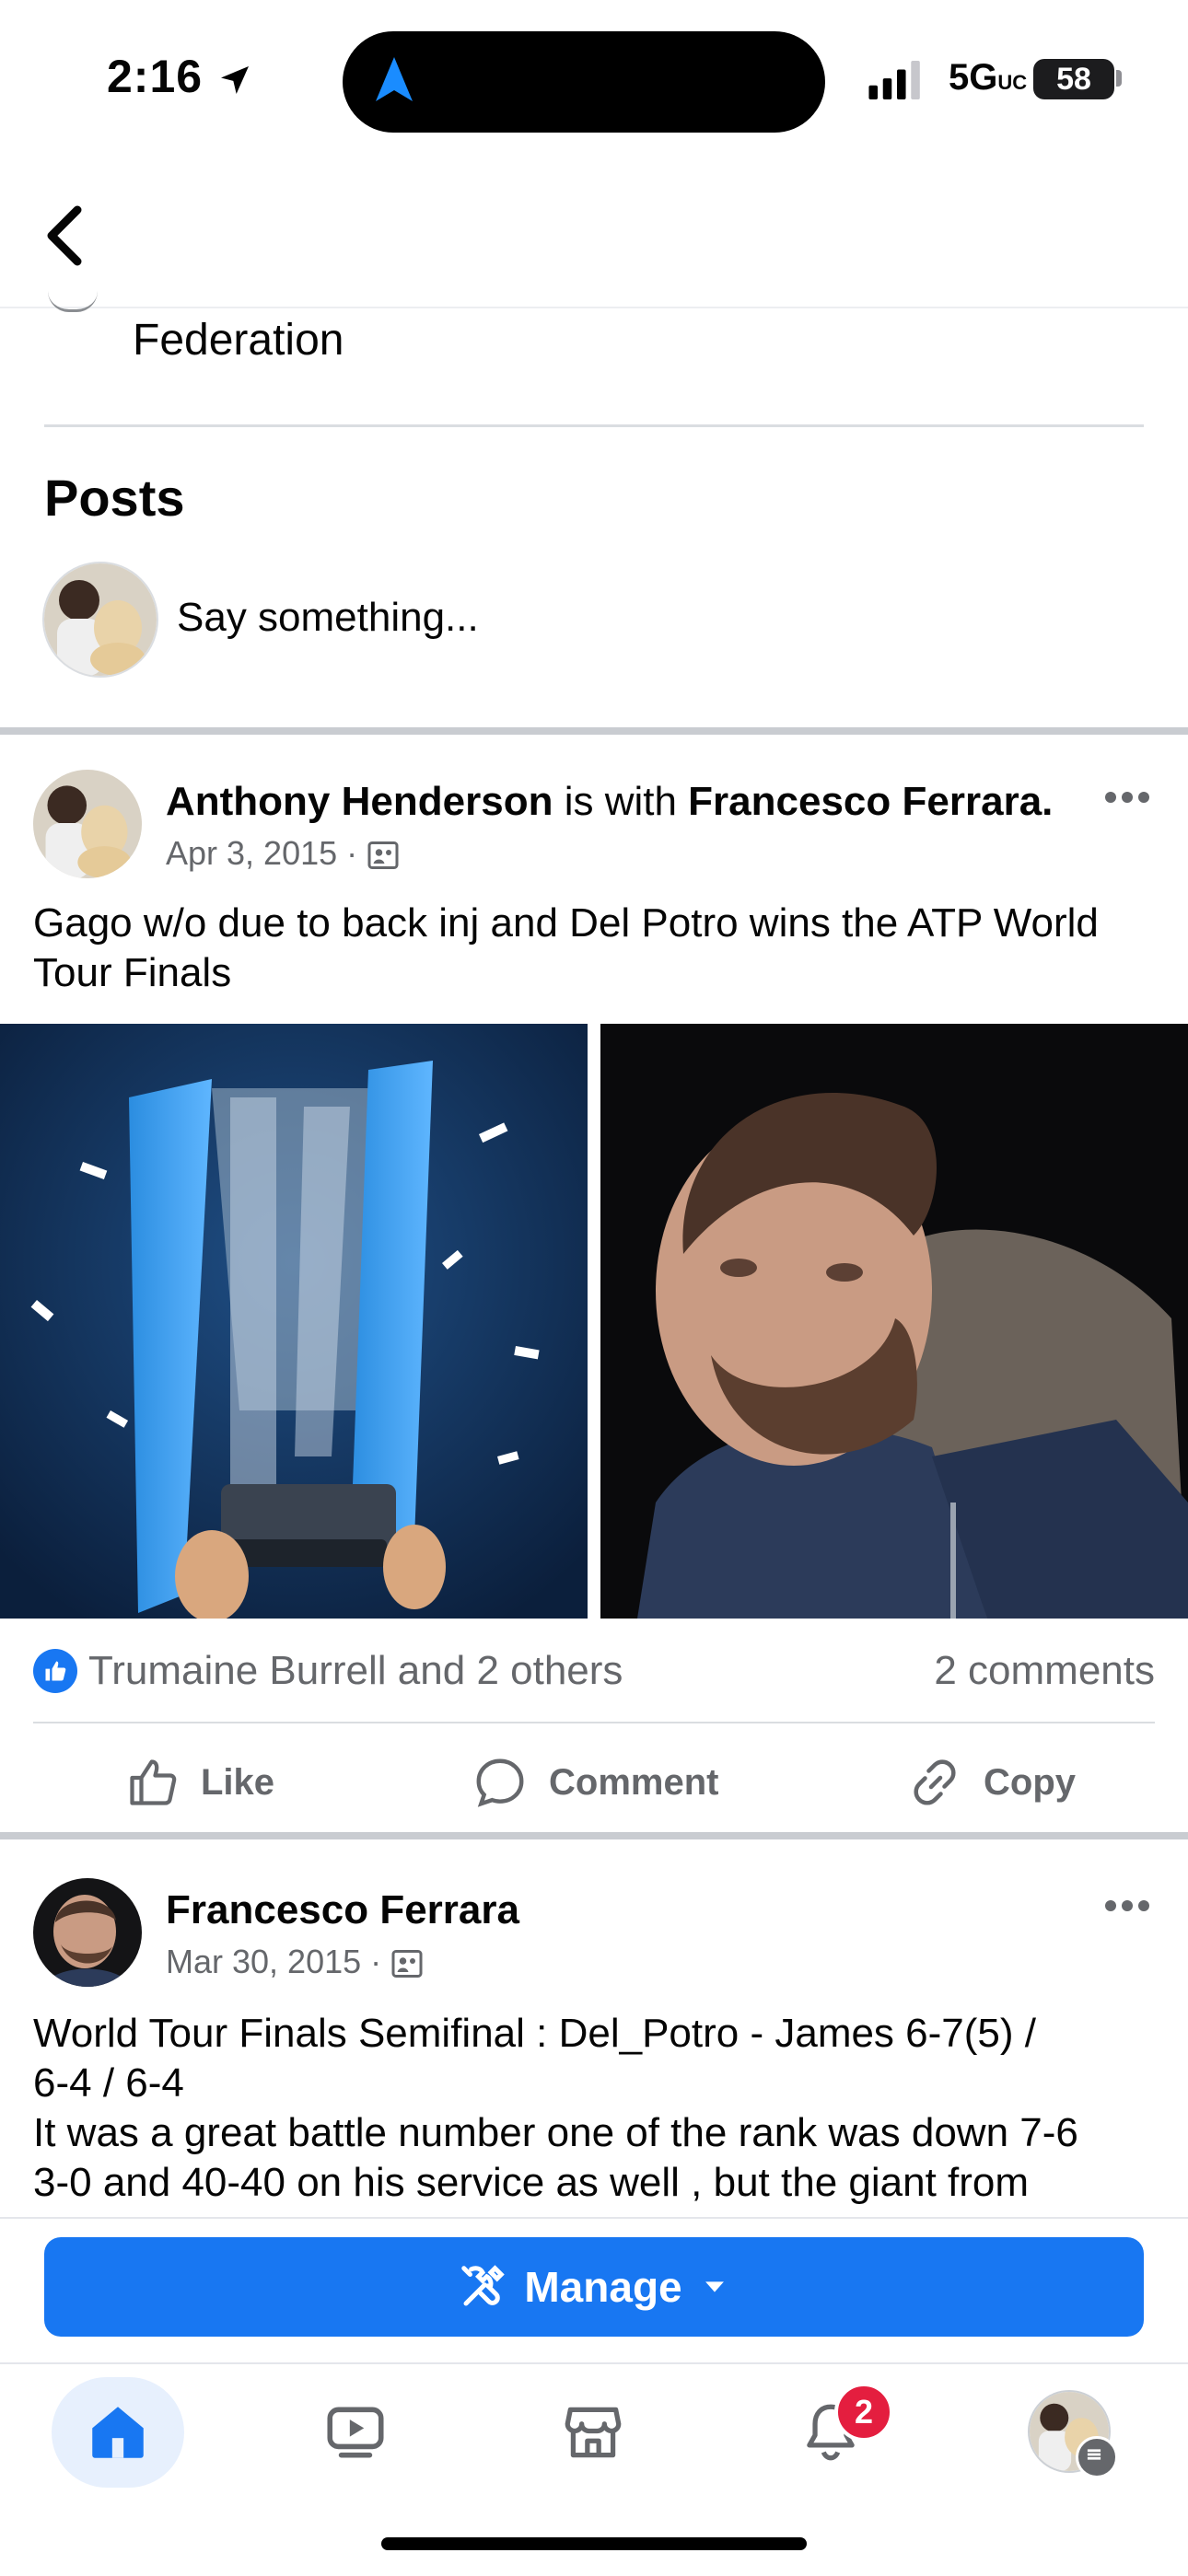 The height and width of the screenshot is (2576, 1188). I want to click on intro-federation-text: Federation, so click(239, 340).